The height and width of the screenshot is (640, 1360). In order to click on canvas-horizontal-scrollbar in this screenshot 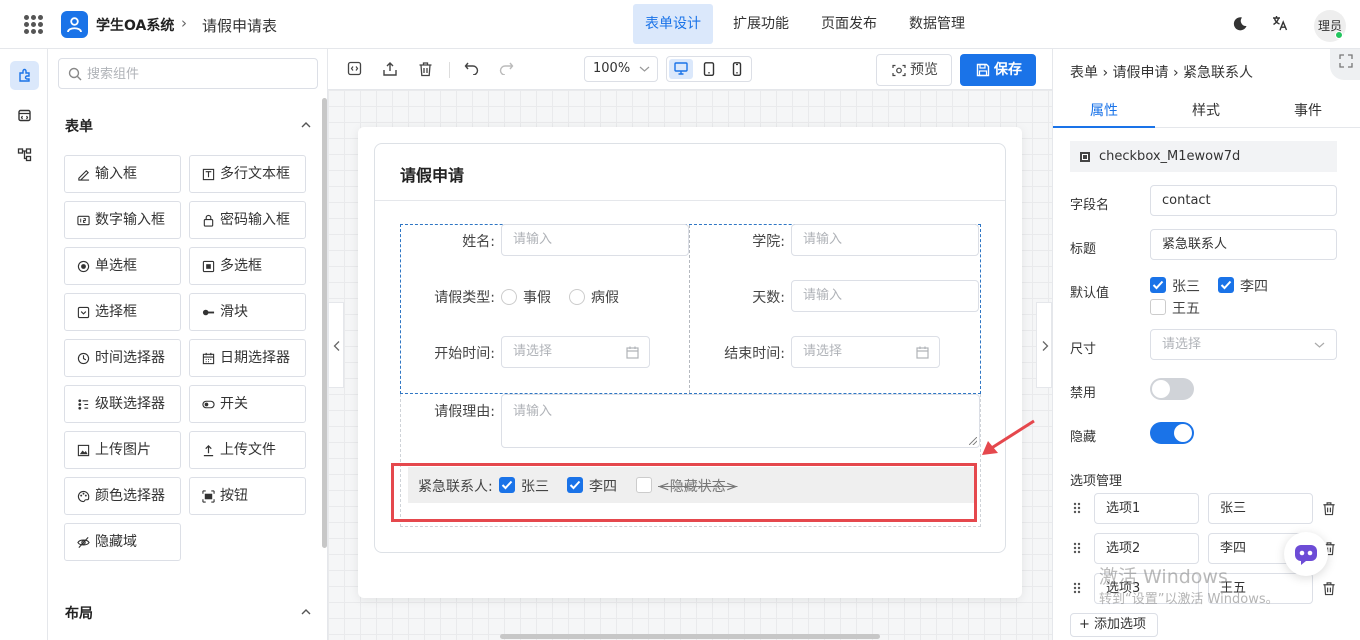, I will do `click(690, 636)`.